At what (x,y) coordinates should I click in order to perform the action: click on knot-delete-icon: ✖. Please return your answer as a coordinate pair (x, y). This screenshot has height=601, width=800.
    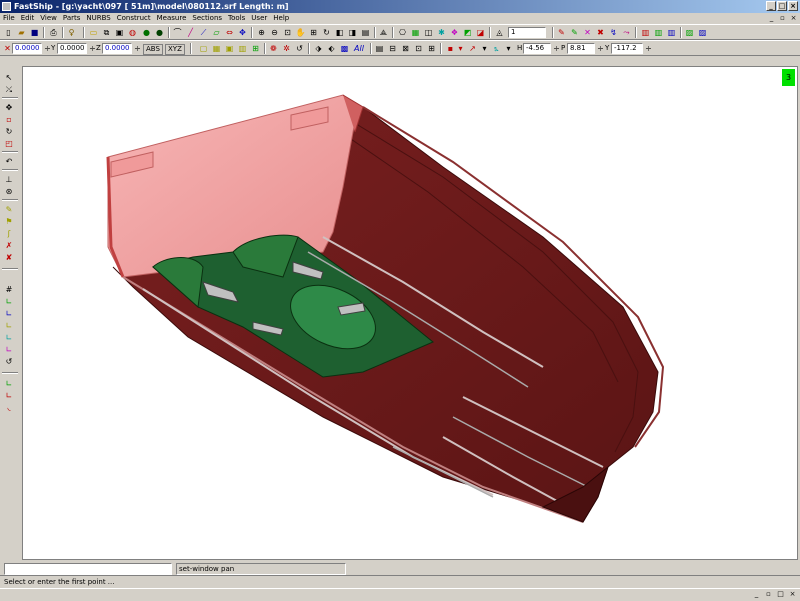
    Looking at the image, I should click on (600, 32).